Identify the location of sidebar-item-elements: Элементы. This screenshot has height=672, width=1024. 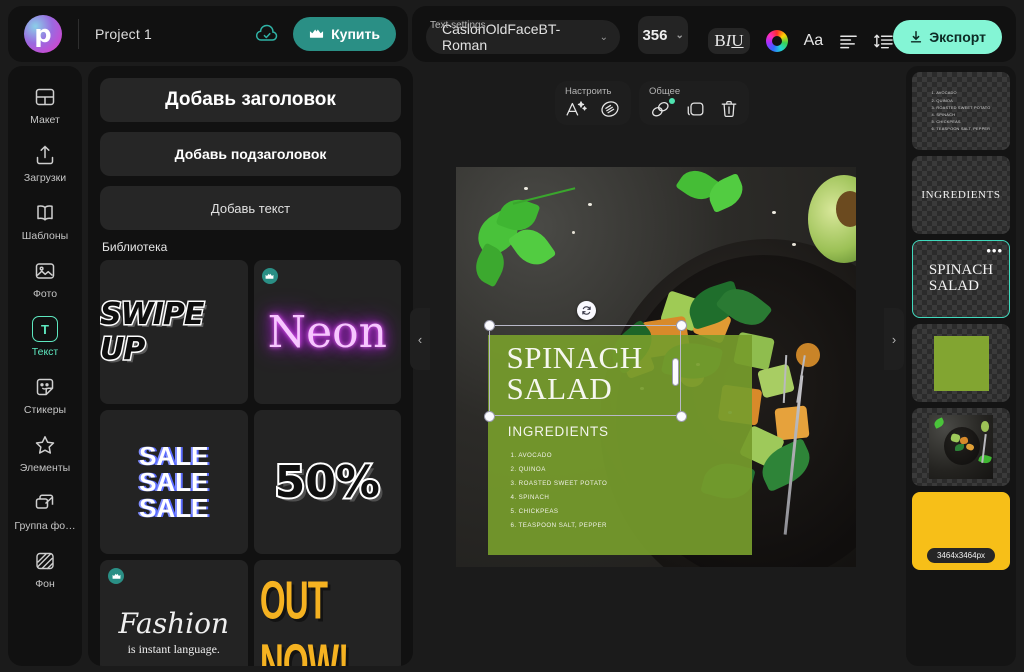
(45, 453).